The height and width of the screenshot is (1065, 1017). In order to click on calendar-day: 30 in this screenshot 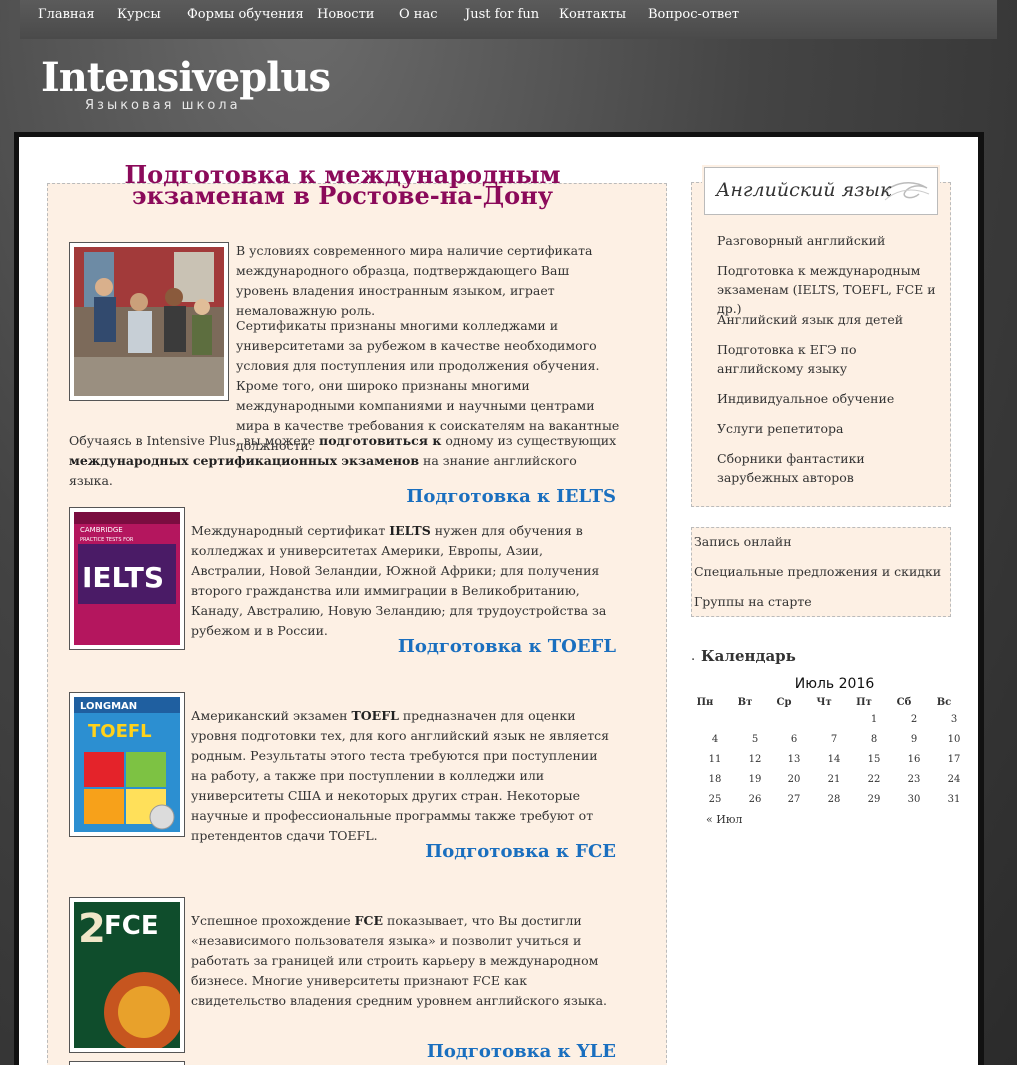, I will do `click(914, 799)`.